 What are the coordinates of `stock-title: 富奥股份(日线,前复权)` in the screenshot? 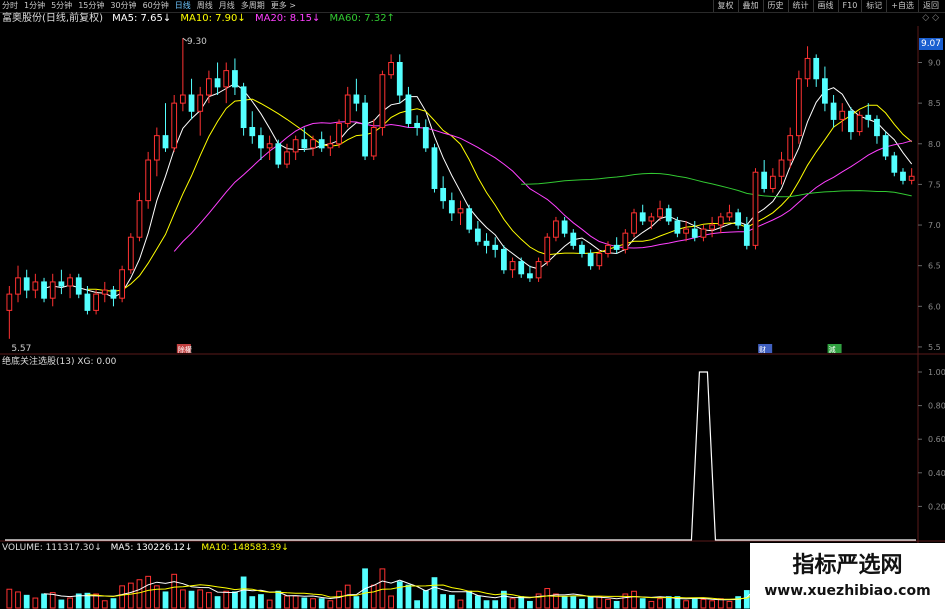 It's located at (52, 18).